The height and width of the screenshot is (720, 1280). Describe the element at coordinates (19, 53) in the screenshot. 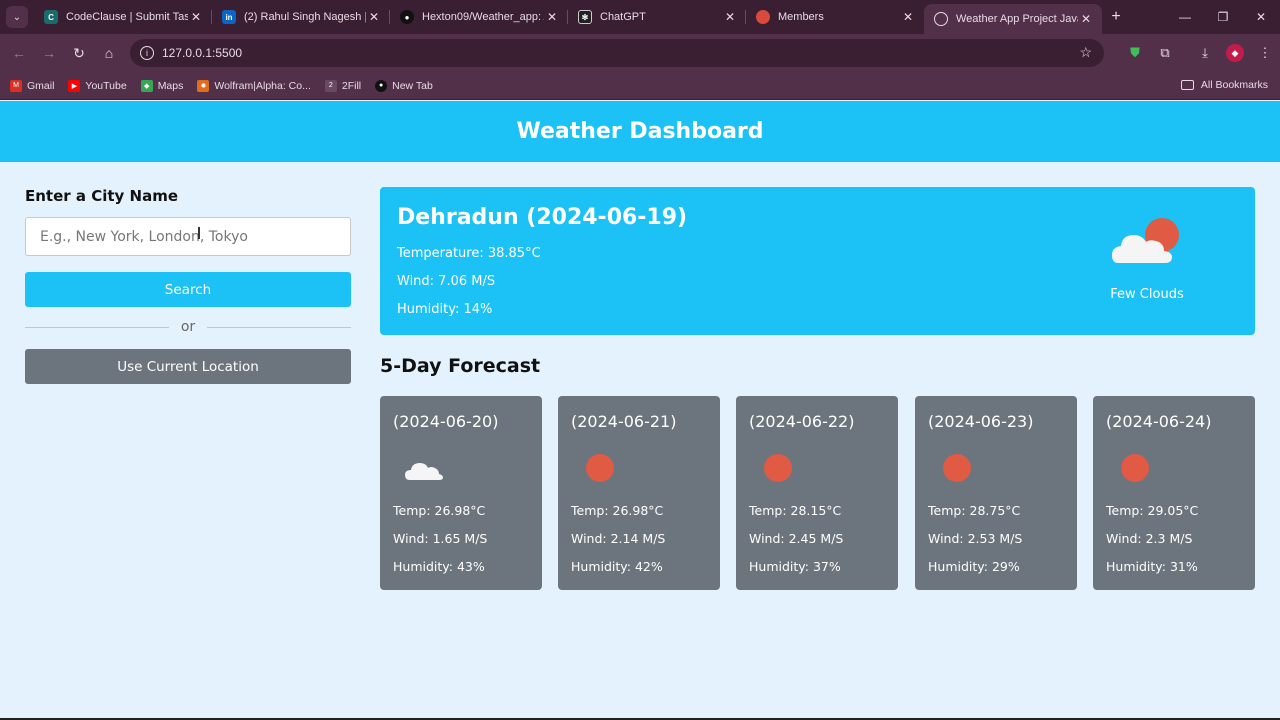

I see `back-icon: ←` at that location.